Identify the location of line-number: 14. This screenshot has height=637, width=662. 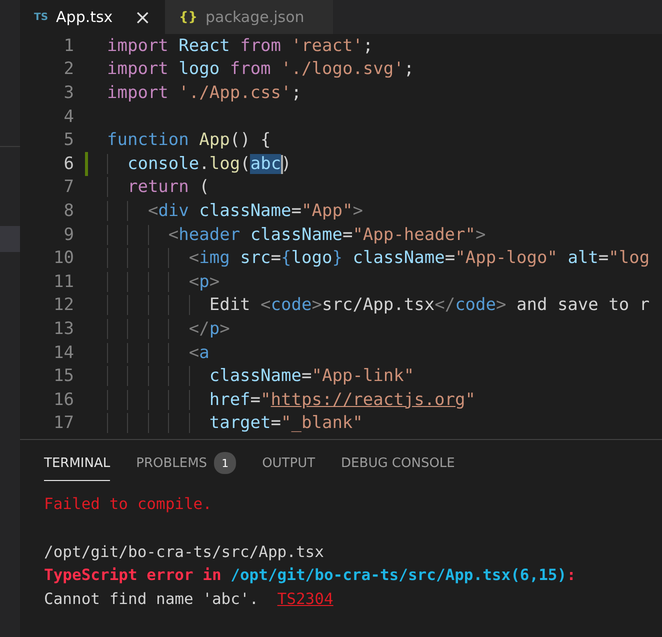
(63, 352).